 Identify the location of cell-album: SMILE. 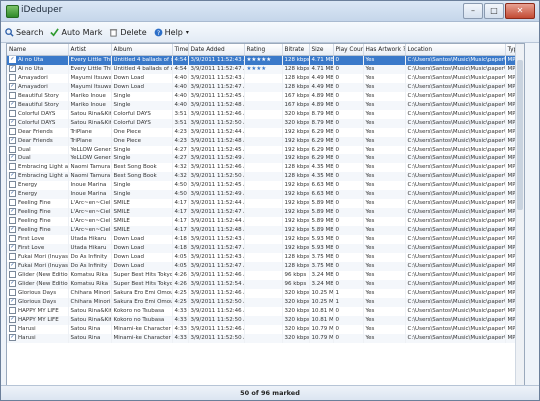
(142, 231).